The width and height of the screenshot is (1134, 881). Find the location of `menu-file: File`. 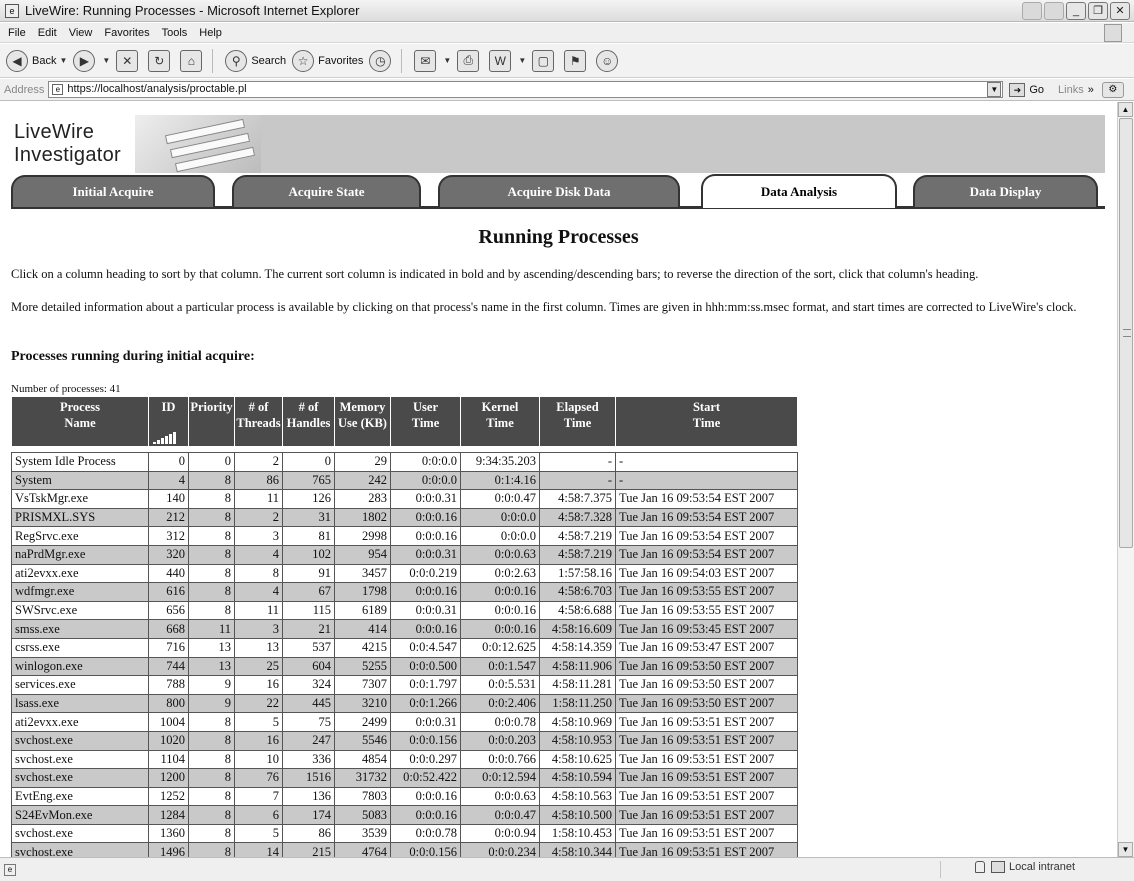

menu-file: File is located at coordinates (17, 33).